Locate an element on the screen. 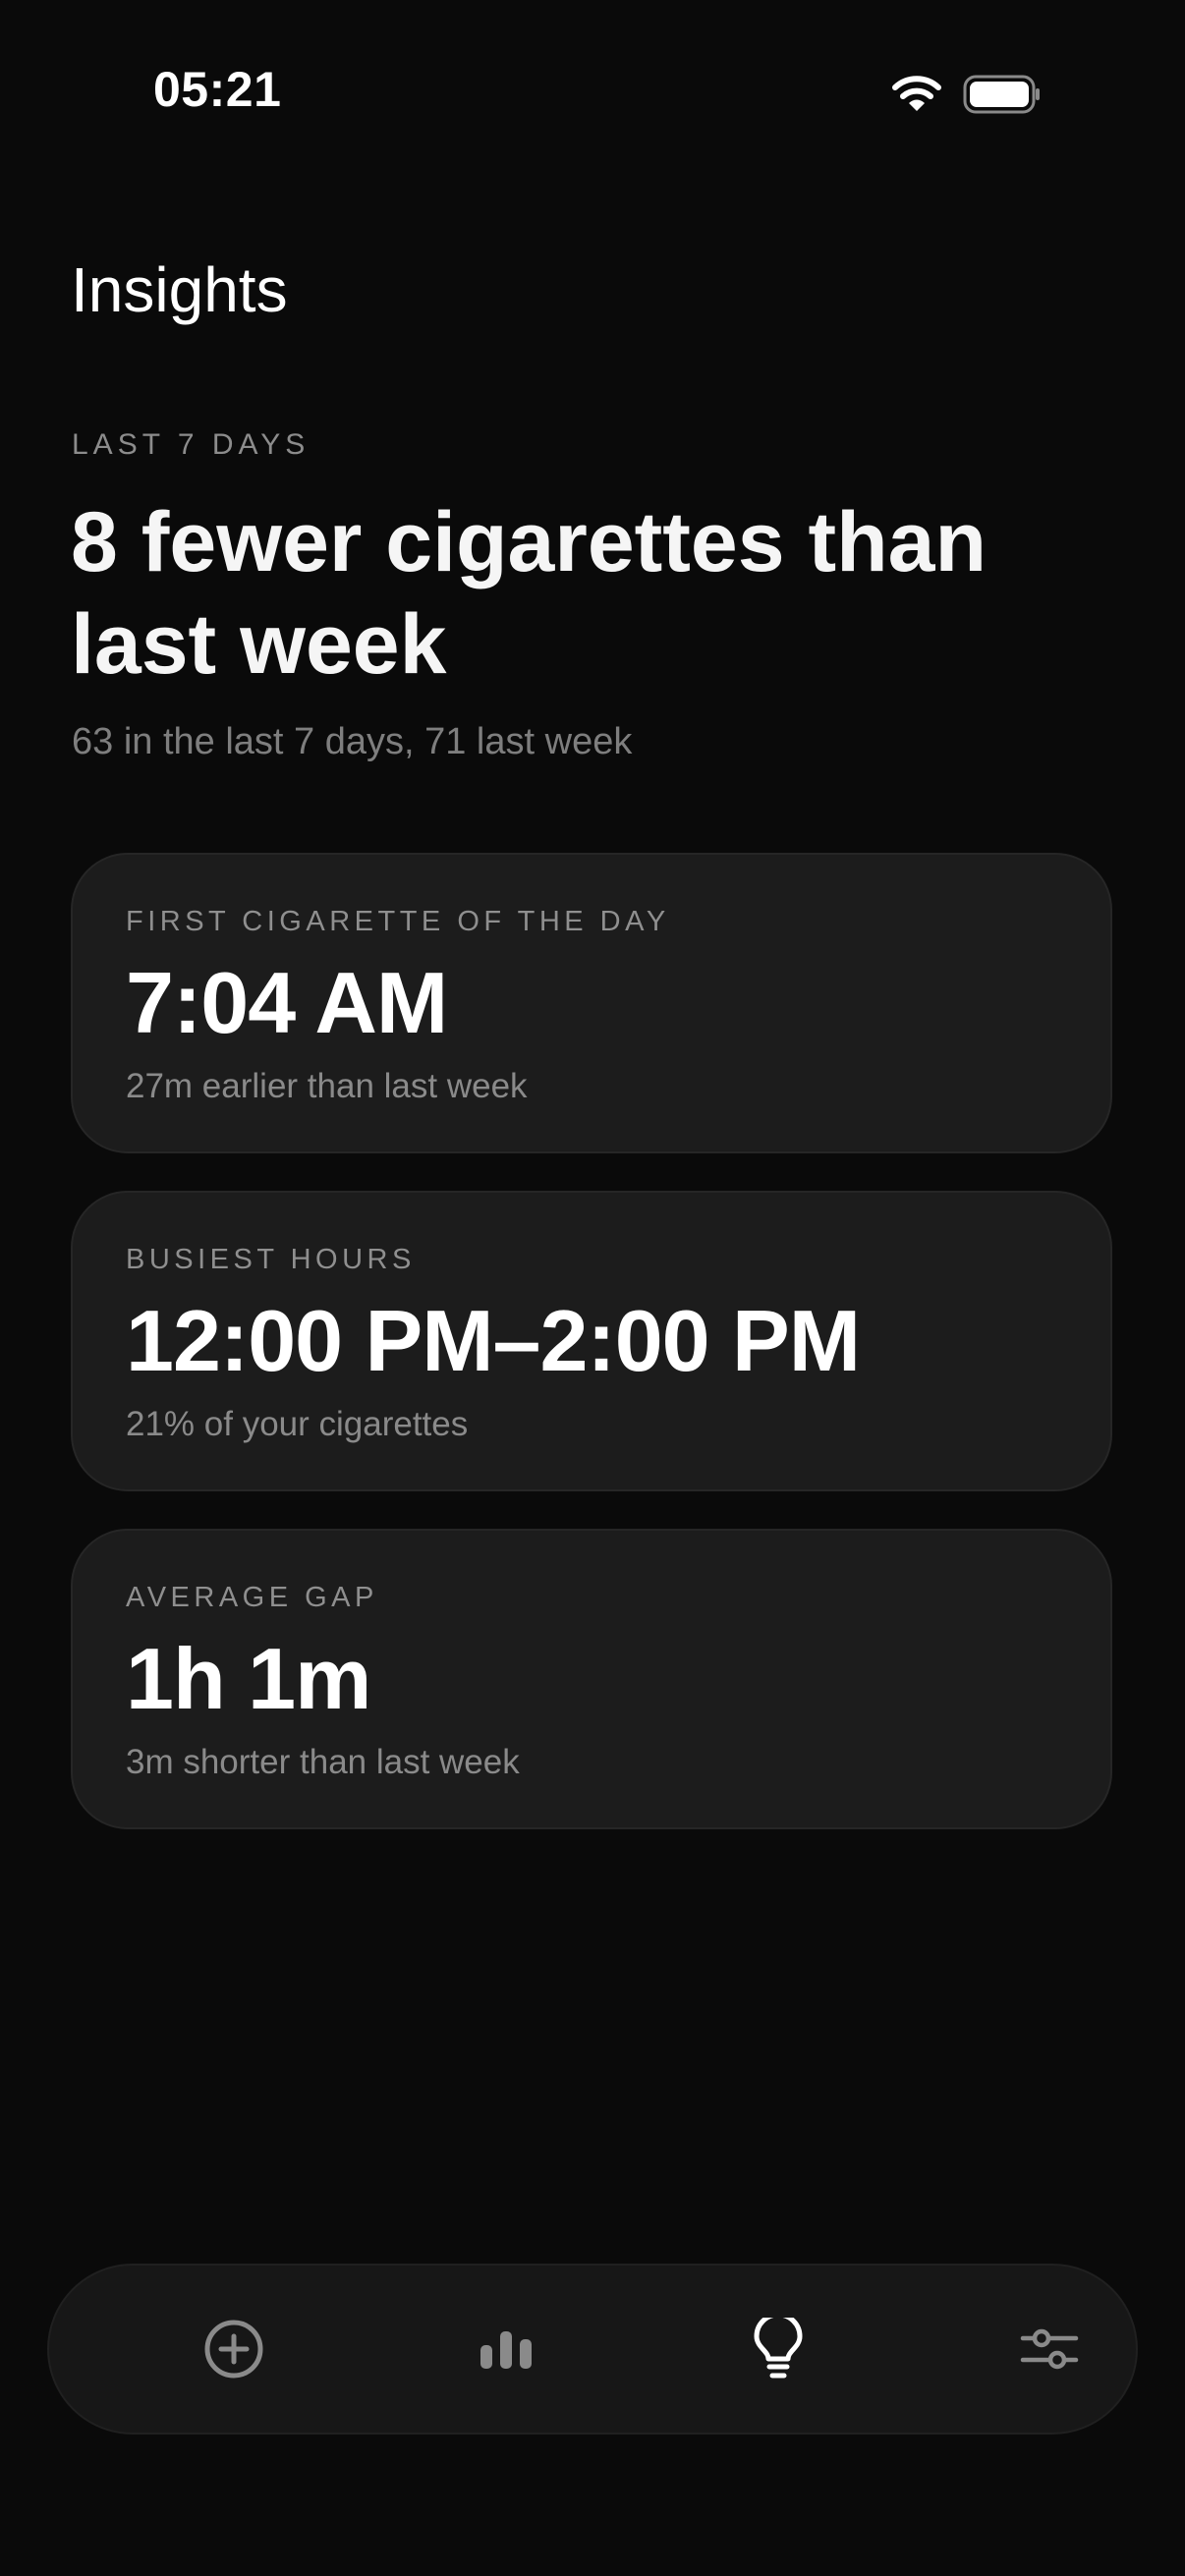 Image resolution: width=1185 pixels, height=2576 pixels. tab-settings is located at coordinates (1049, 2349).